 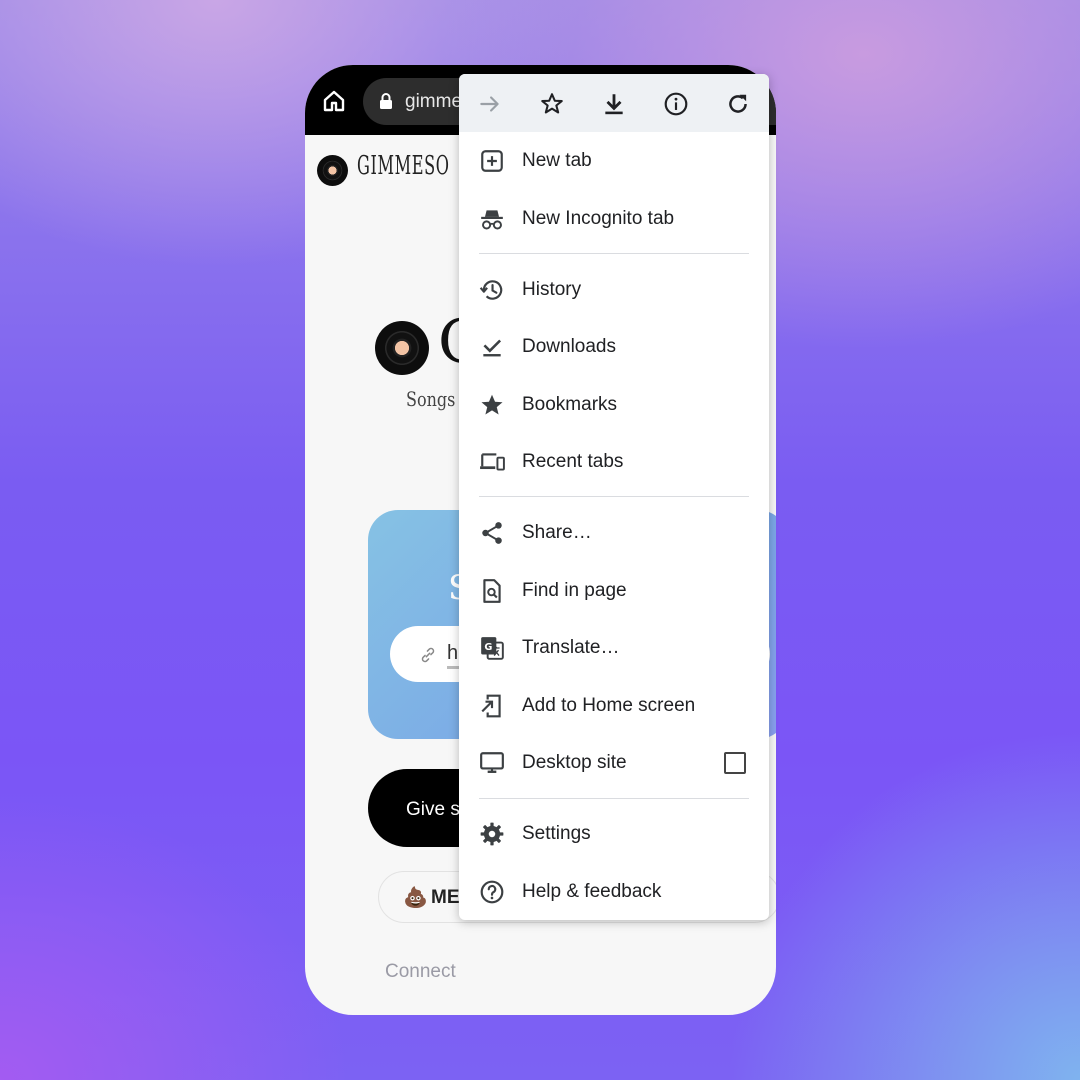 What do you see at coordinates (492, 219) in the screenshot?
I see `incognito-icon` at bounding box center [492, 219].